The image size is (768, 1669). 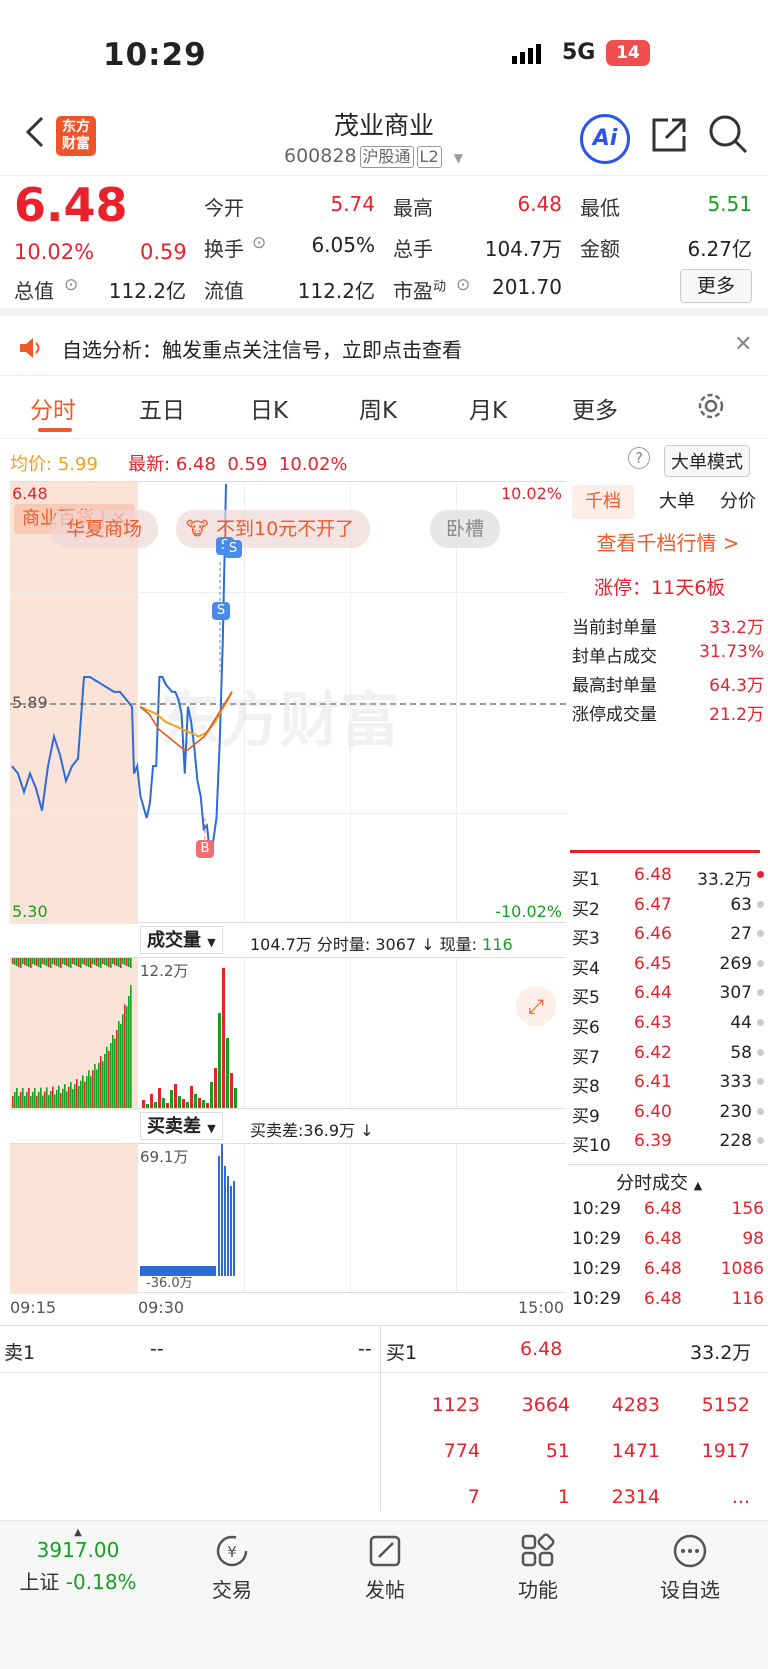 What do you see at coordinates (743, 344) in the screenshot?
I see `close-icon: ✕` at bounding box center [743, 344].